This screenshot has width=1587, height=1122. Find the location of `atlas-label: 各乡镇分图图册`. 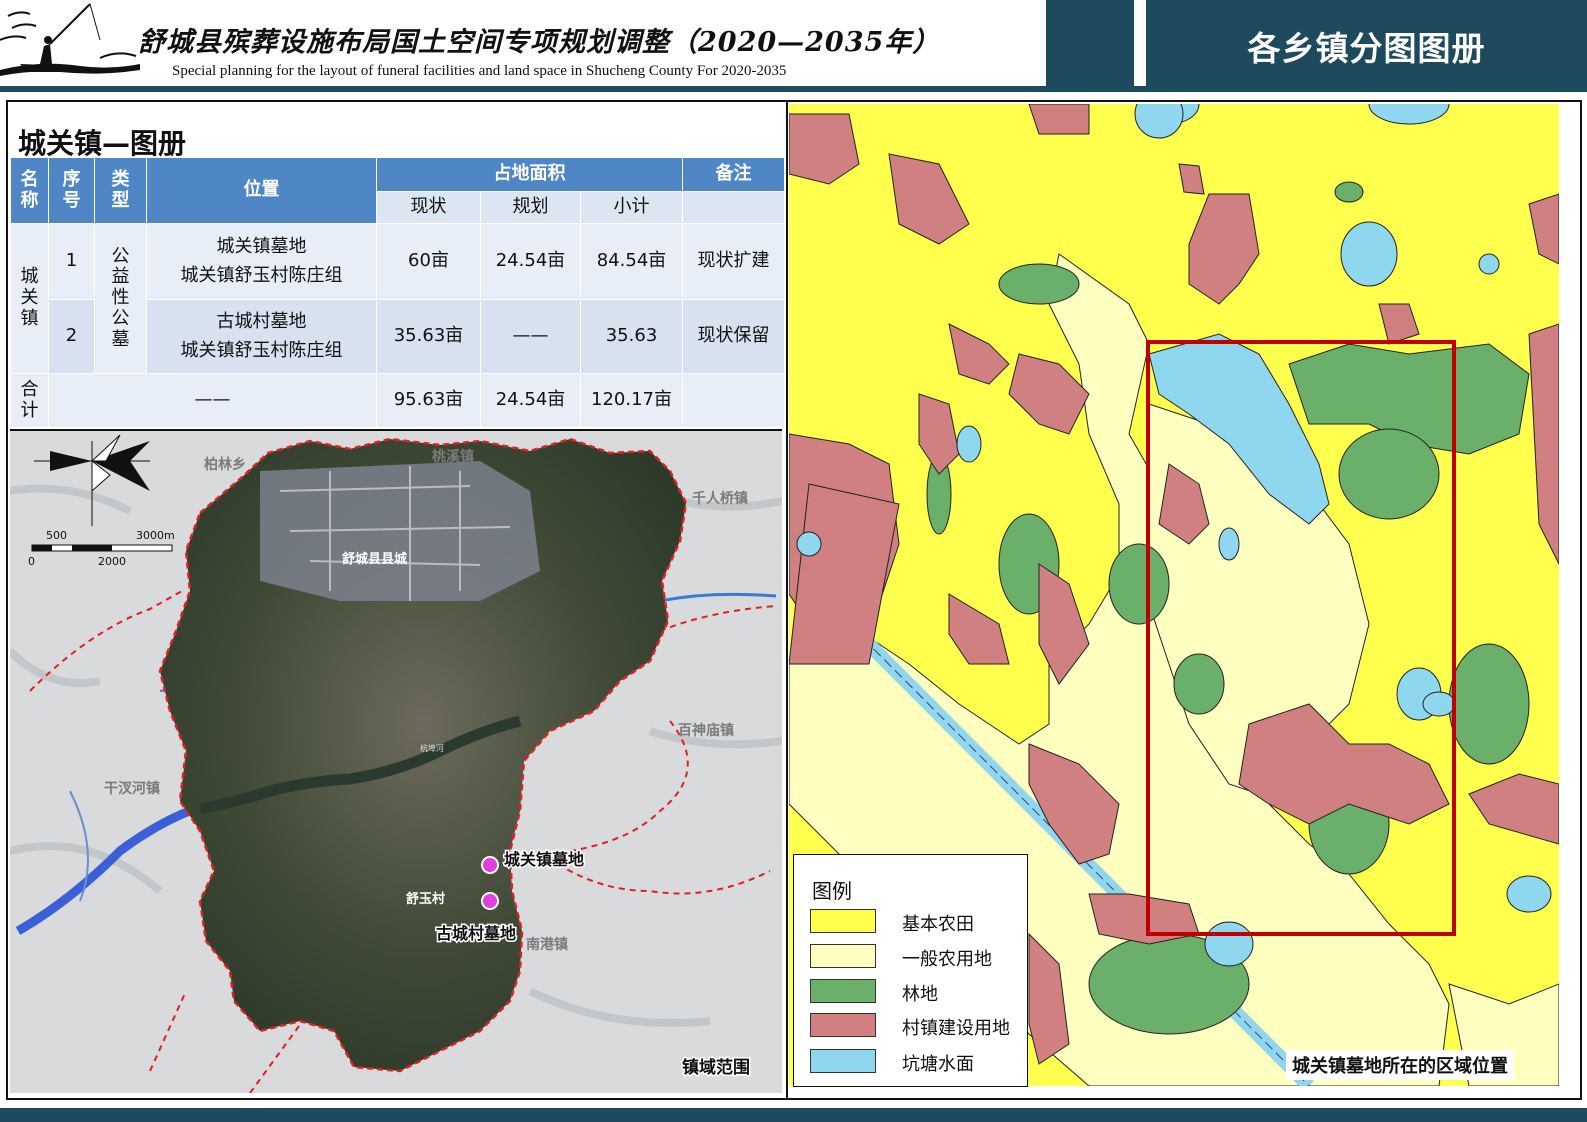

atlas-label: 各乡镇分图图册 is located at coordinates (1366, 48).